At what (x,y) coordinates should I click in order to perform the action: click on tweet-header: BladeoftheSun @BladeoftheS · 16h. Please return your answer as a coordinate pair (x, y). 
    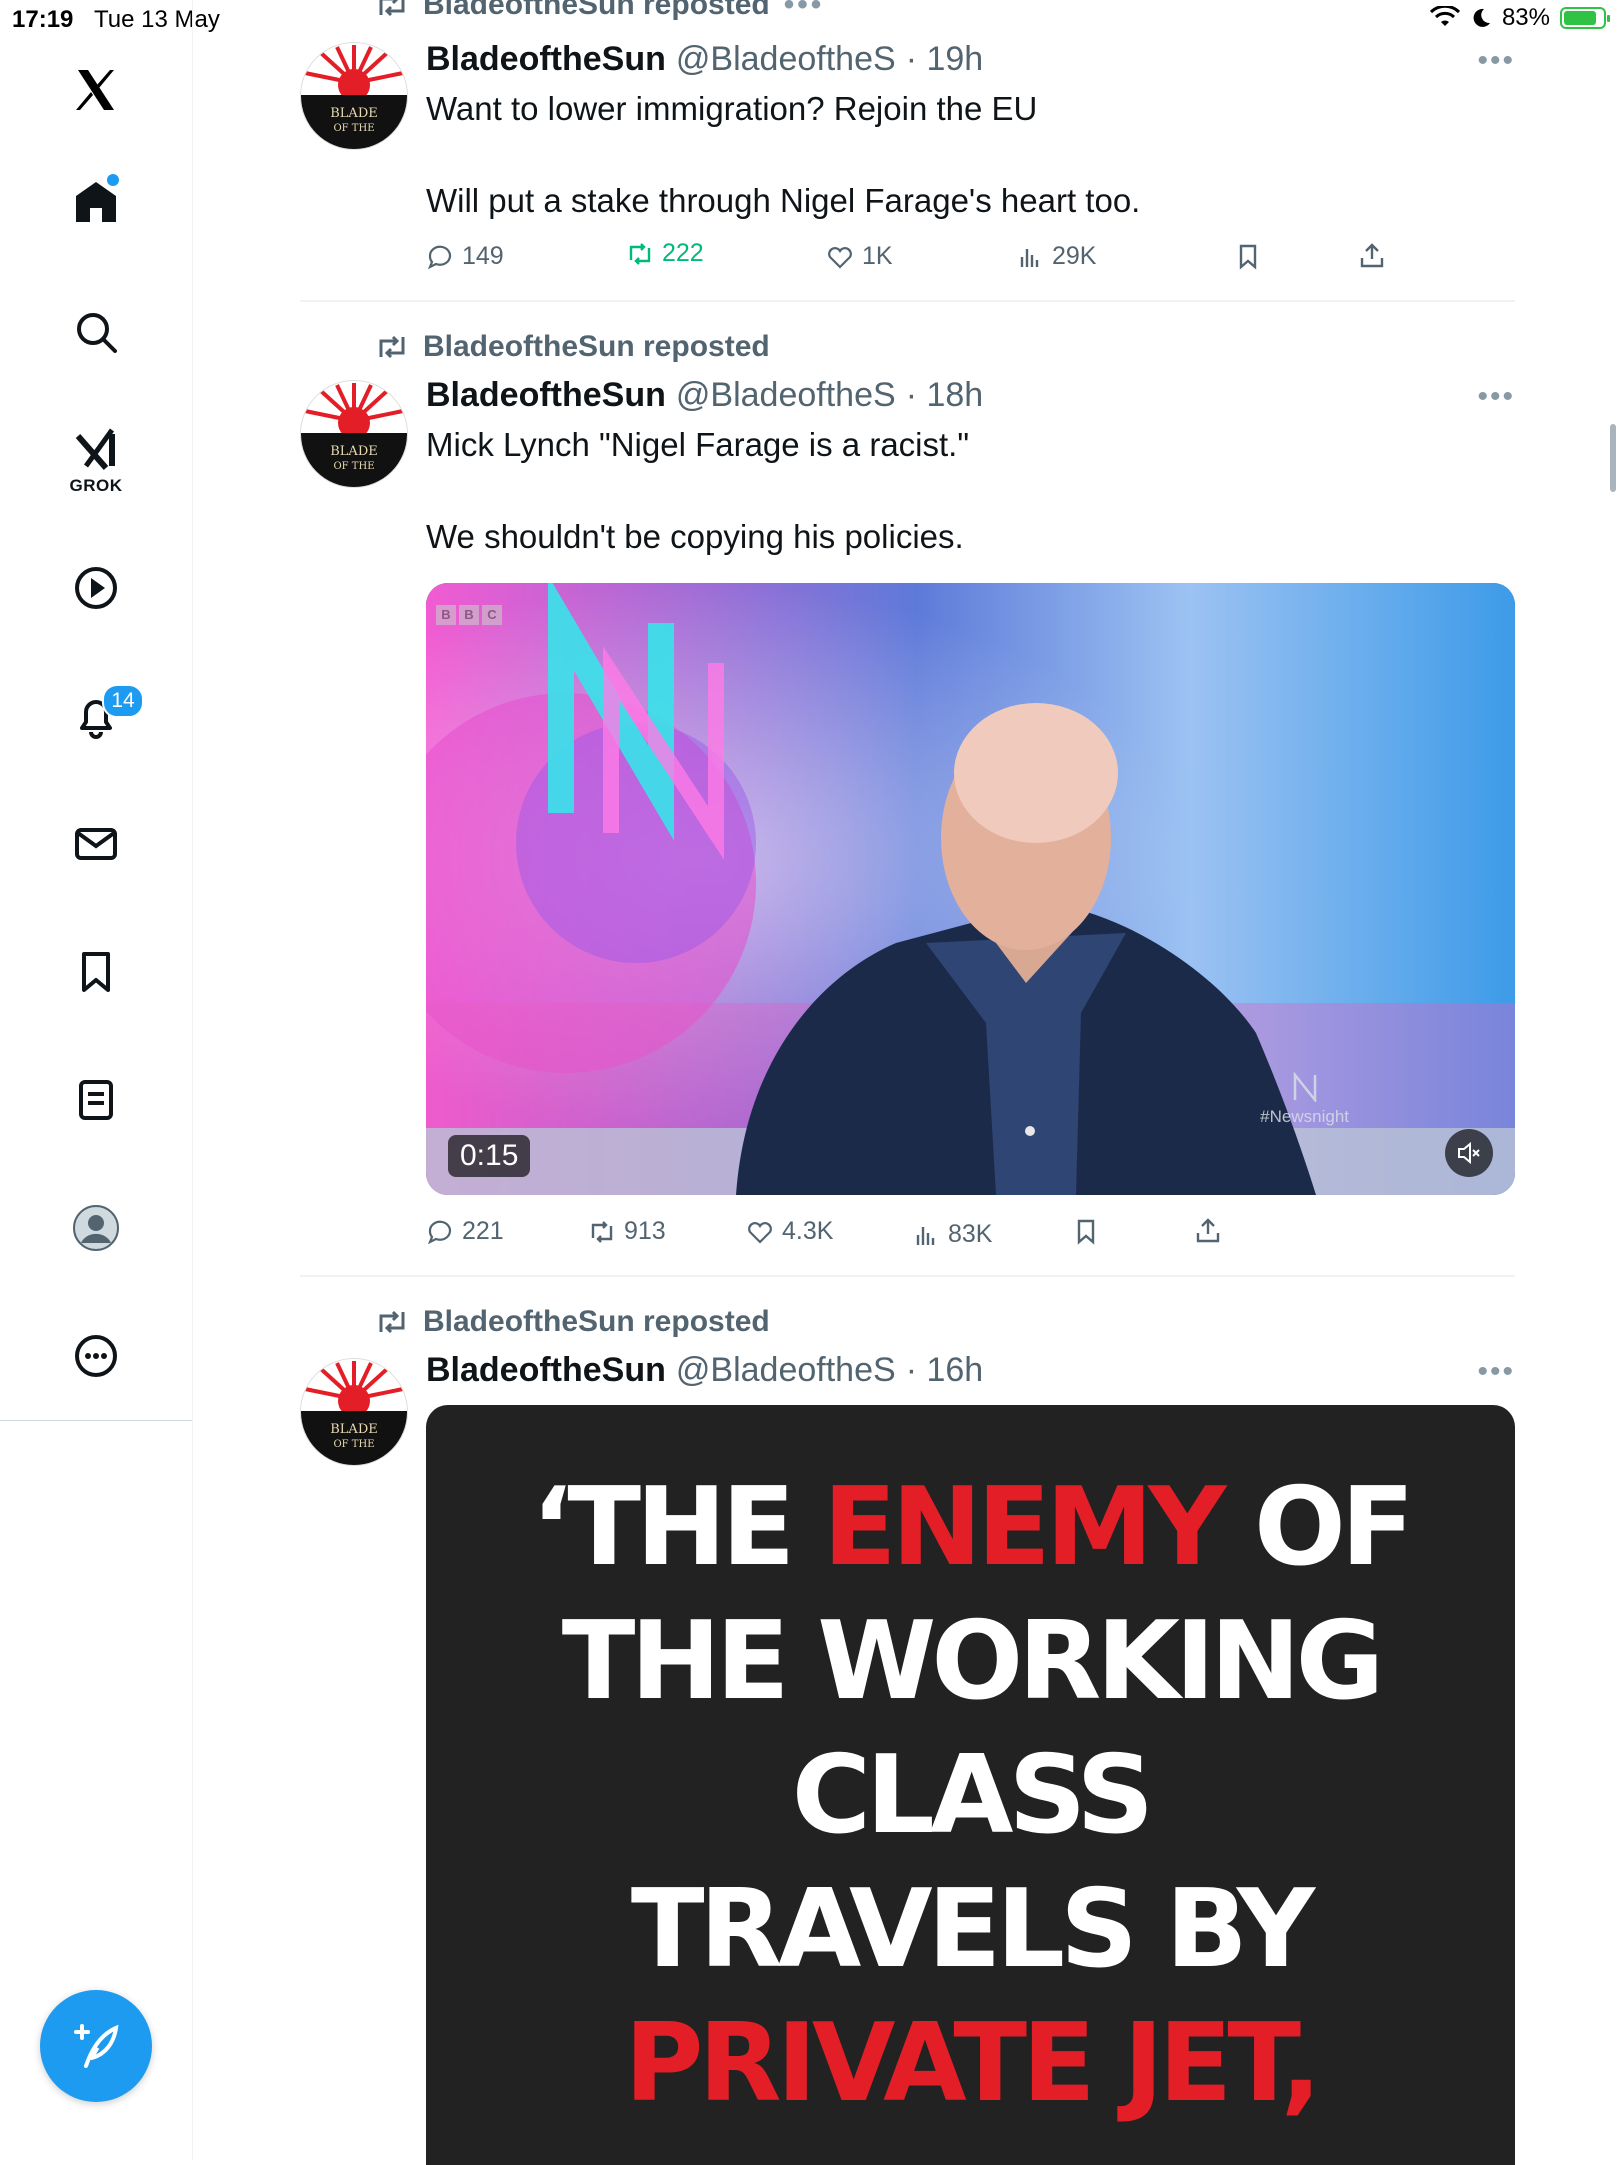
    Looking at the image, I should click on (704, 1370).